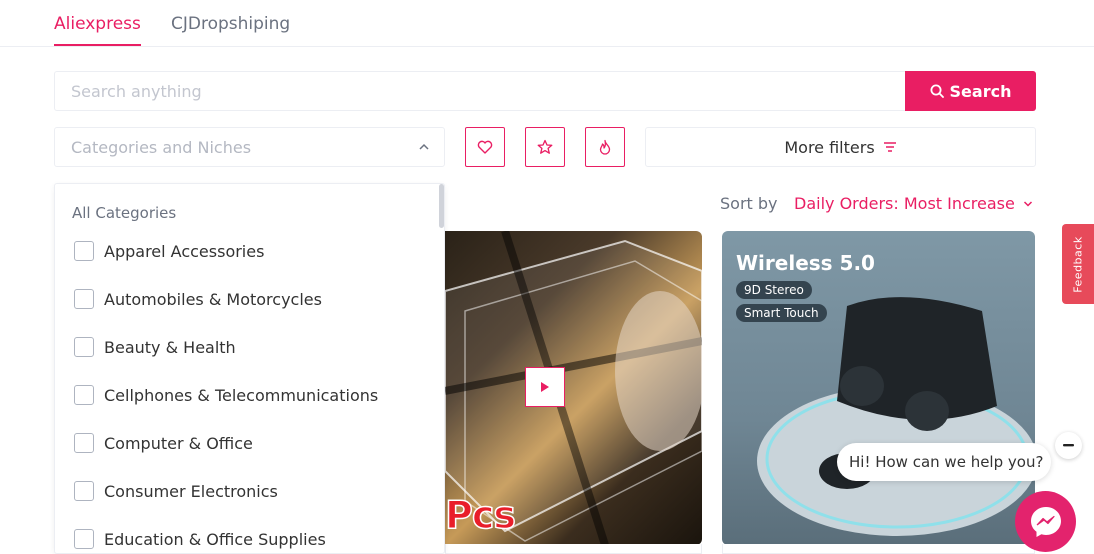 The width and height of the screenshot is (1094, 554). I want to click on product-title: Wireless 5.0, so click(805, 263).